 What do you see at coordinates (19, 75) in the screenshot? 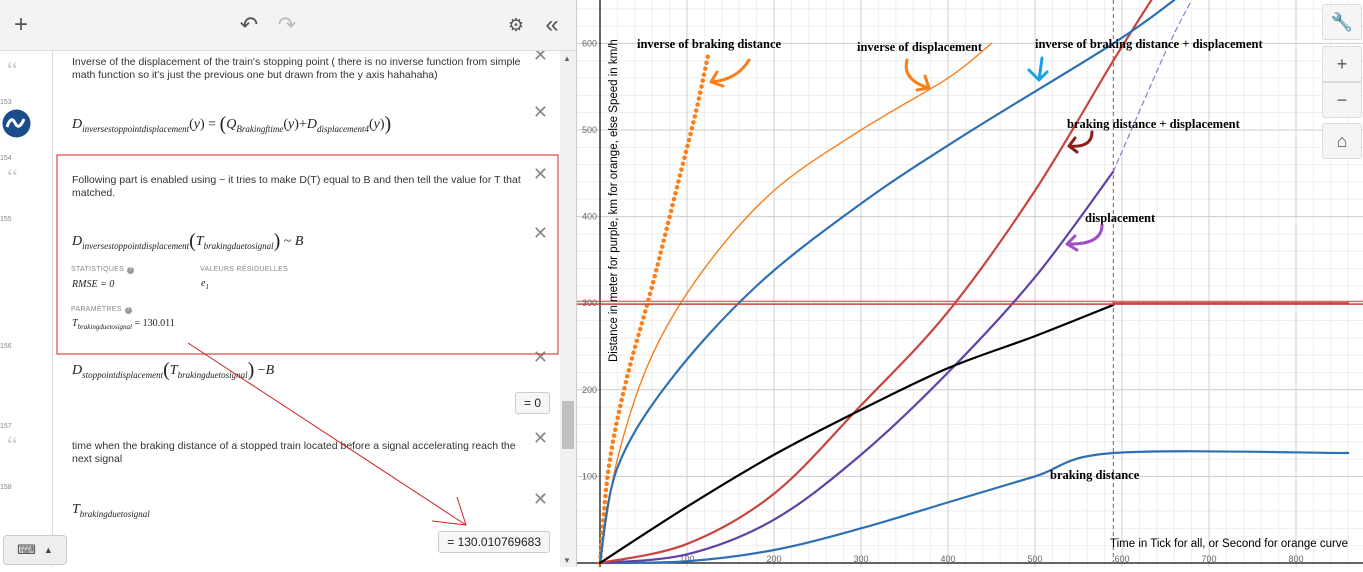
I see `row-gutter: “` at bounding box center [19, 75].